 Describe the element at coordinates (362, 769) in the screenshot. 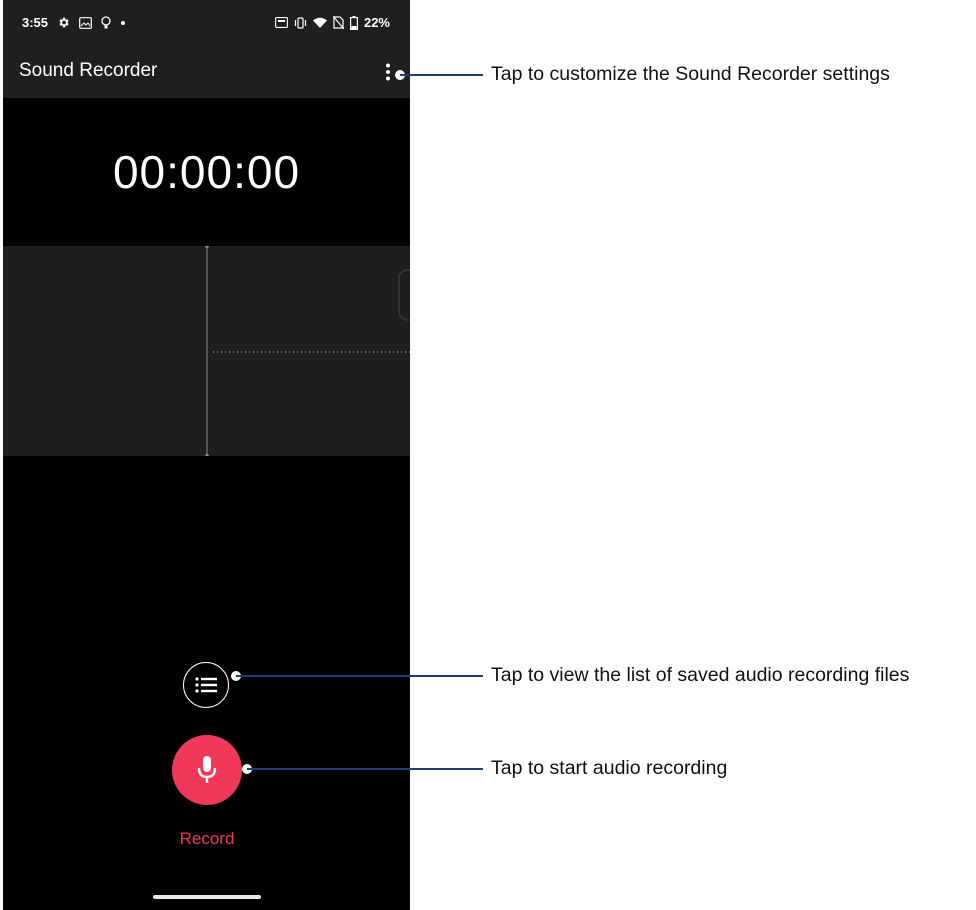

I see `callout-record-line` at that location.